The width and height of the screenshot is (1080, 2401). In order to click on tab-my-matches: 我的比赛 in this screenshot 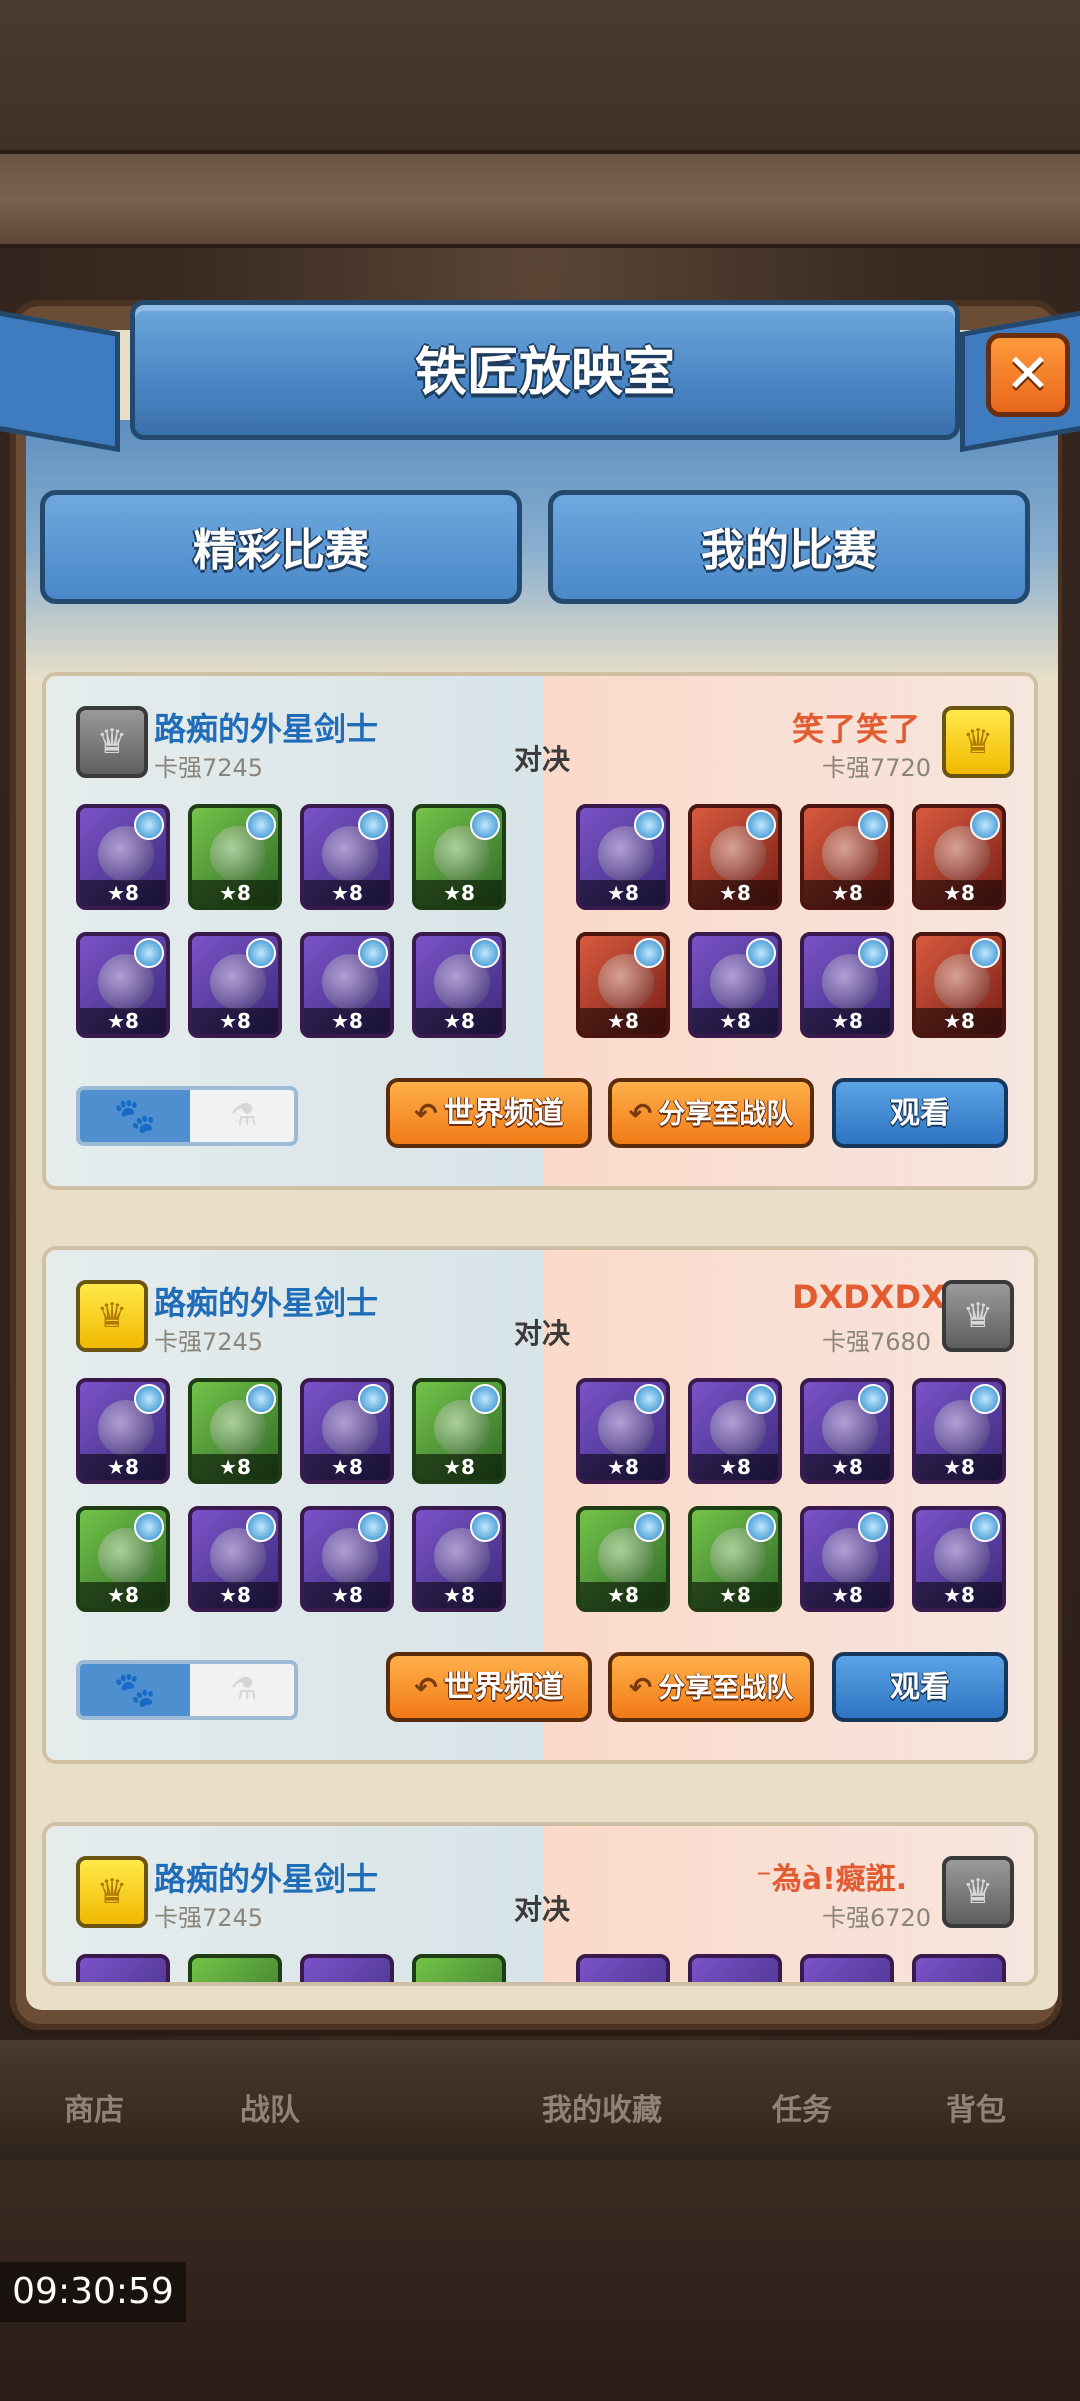, I will do `click(789, 547)`.